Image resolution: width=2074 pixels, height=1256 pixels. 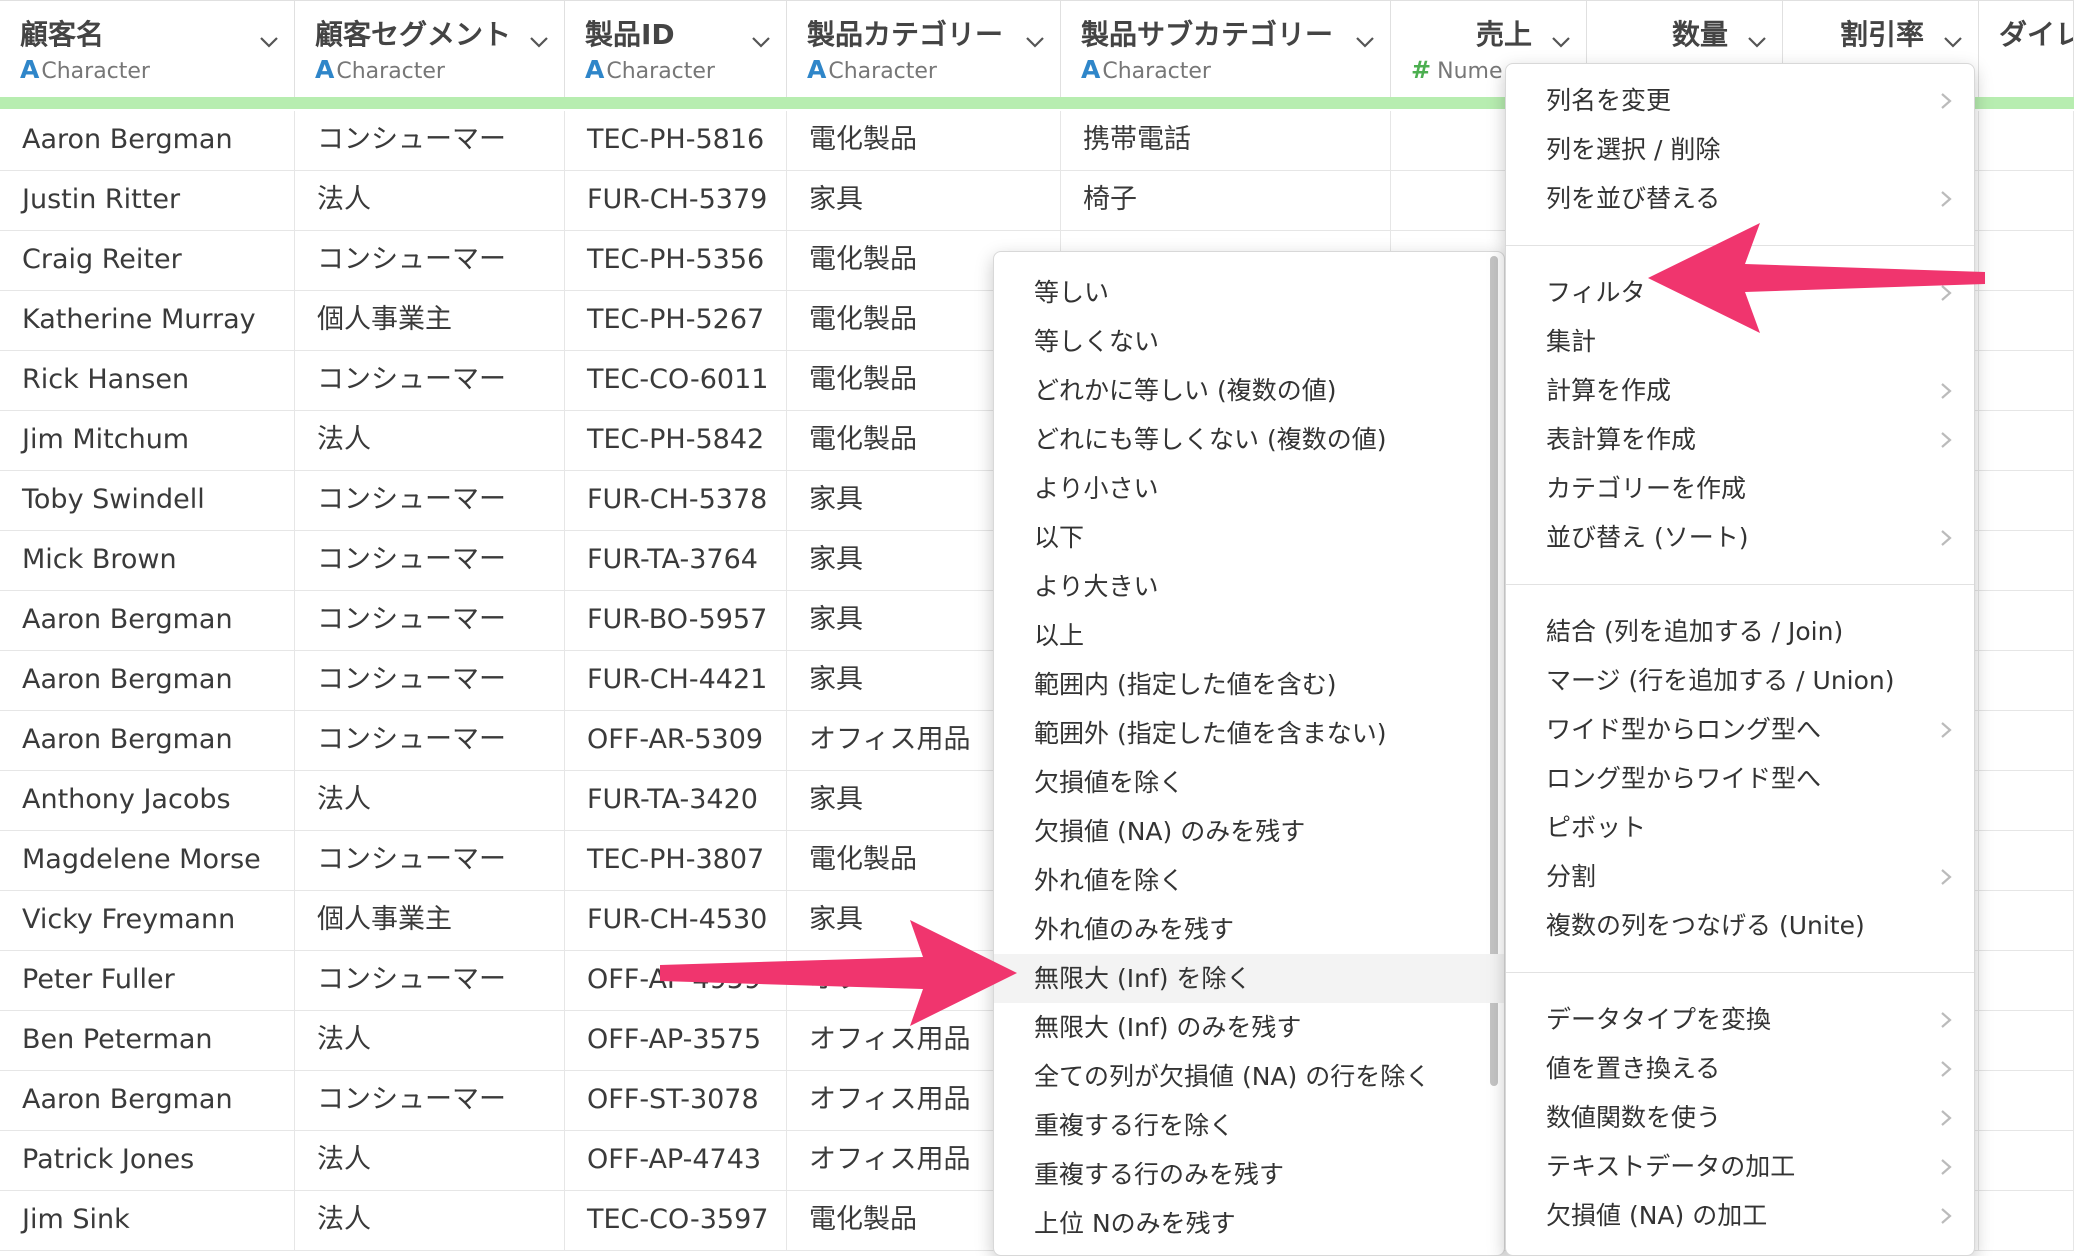 I want to click on table-cell: Anthony Jacobs, so click(x=147, y=800).